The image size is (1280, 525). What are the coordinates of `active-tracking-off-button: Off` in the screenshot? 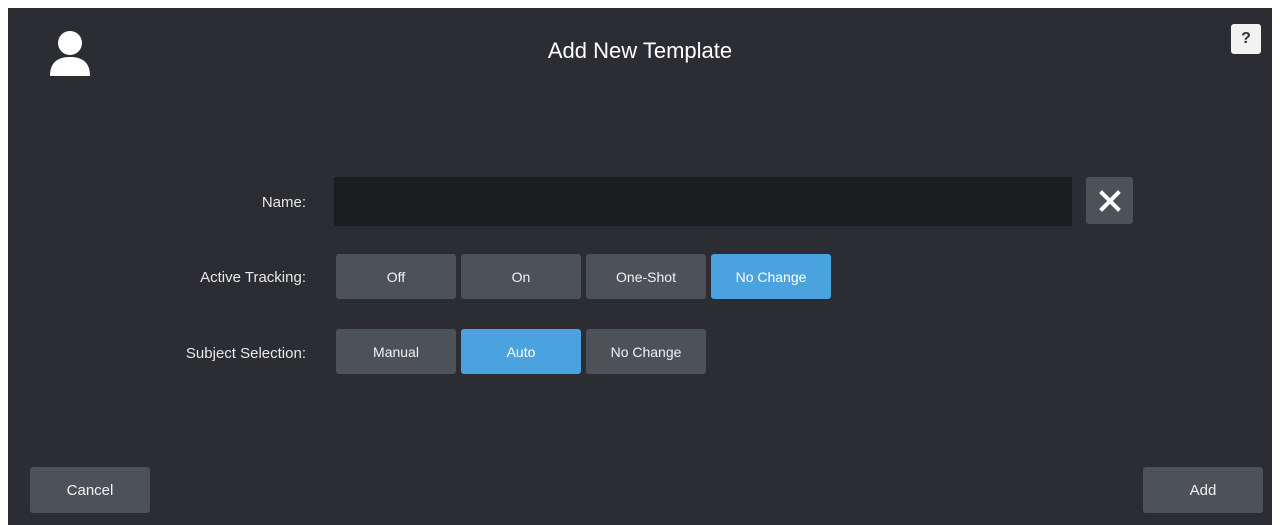 It's located at (396, 276).